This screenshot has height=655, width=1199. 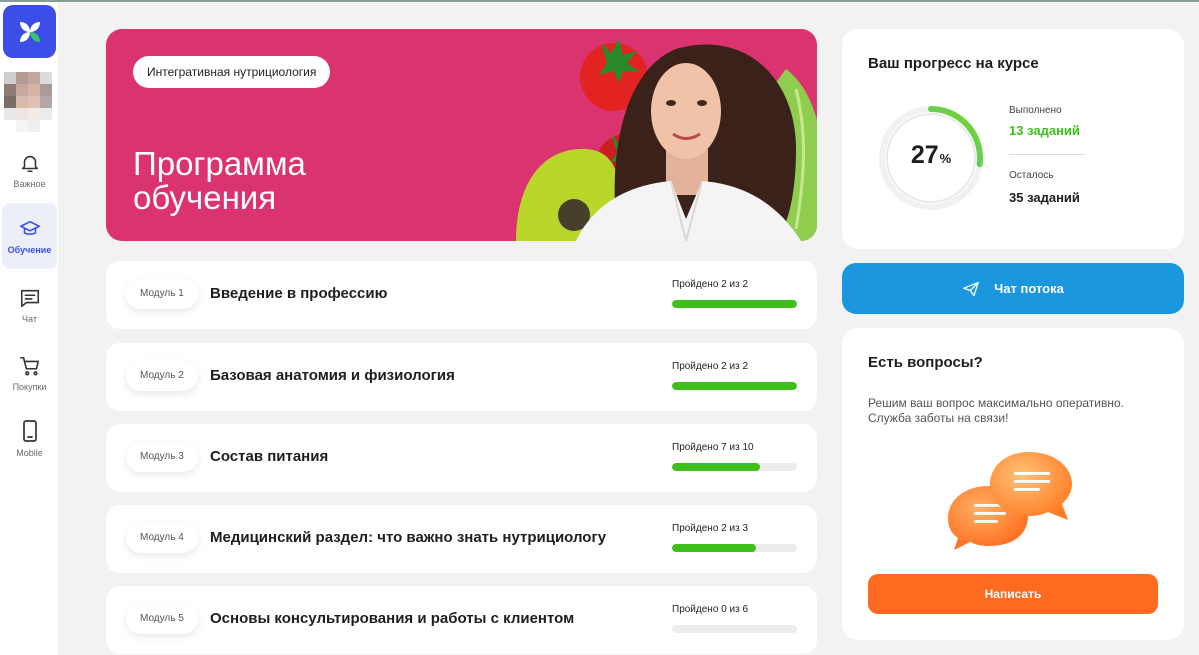 What do you see at coordinates (1044, 130) in the screenshot?
I see `done-value: 13 заданий` at bounding box center [1044, 130].